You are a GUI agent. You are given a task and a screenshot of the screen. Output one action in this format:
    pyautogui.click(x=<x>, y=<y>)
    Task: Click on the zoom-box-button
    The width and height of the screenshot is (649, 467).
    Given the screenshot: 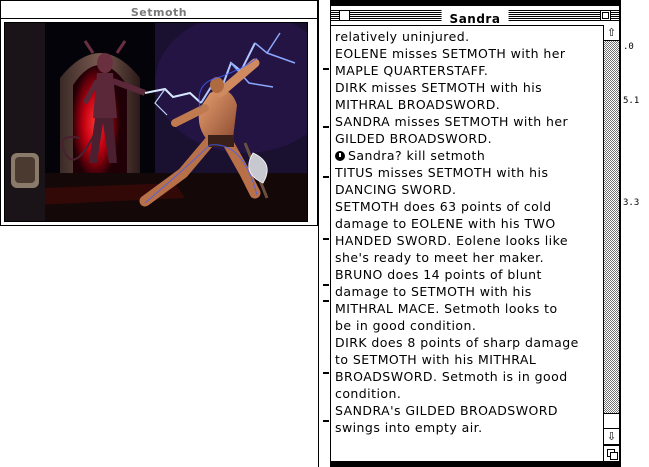 What is the action you would take?
    pyautogui.click(x=605, y=15)
    